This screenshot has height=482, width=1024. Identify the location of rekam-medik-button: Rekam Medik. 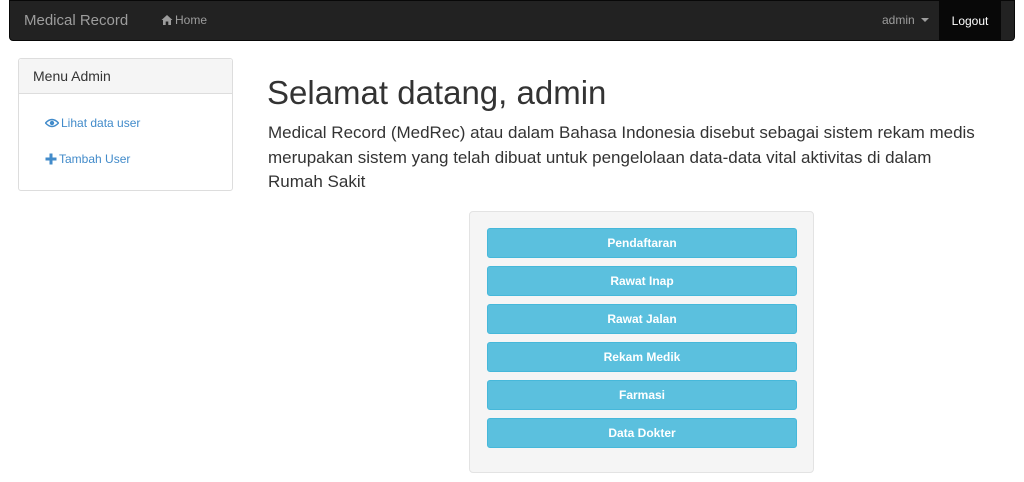
(642, 357).